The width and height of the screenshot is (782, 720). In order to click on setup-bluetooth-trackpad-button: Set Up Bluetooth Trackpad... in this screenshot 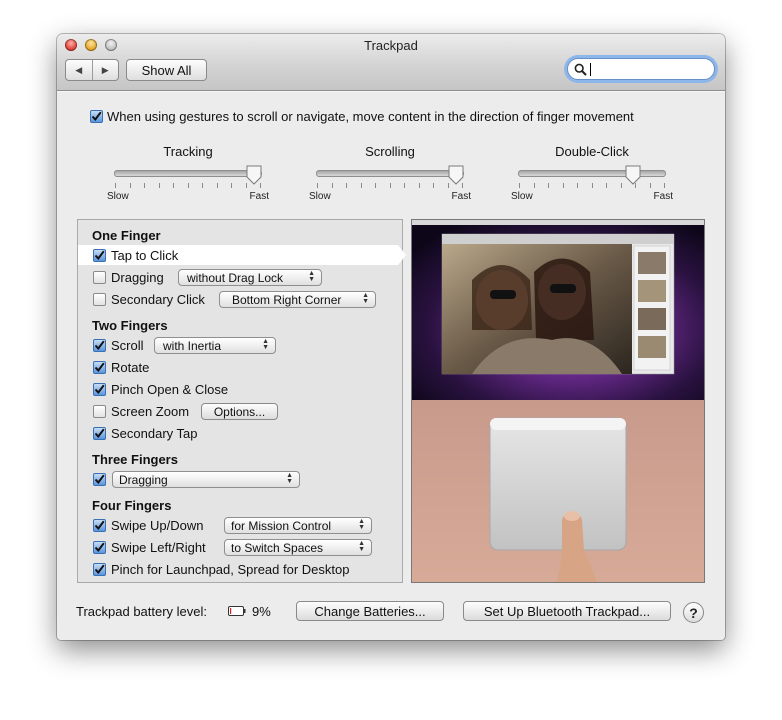, I will do `click(567, 611)`.